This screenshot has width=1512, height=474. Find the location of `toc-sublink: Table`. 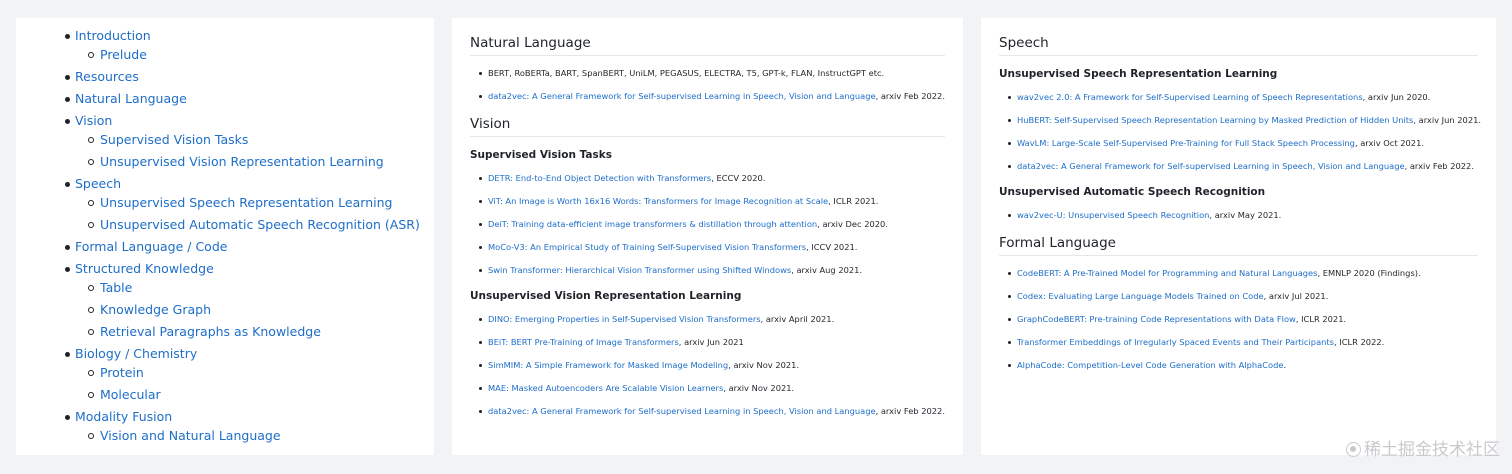

toc-sublink: Table is located at coordinates (262, 288).